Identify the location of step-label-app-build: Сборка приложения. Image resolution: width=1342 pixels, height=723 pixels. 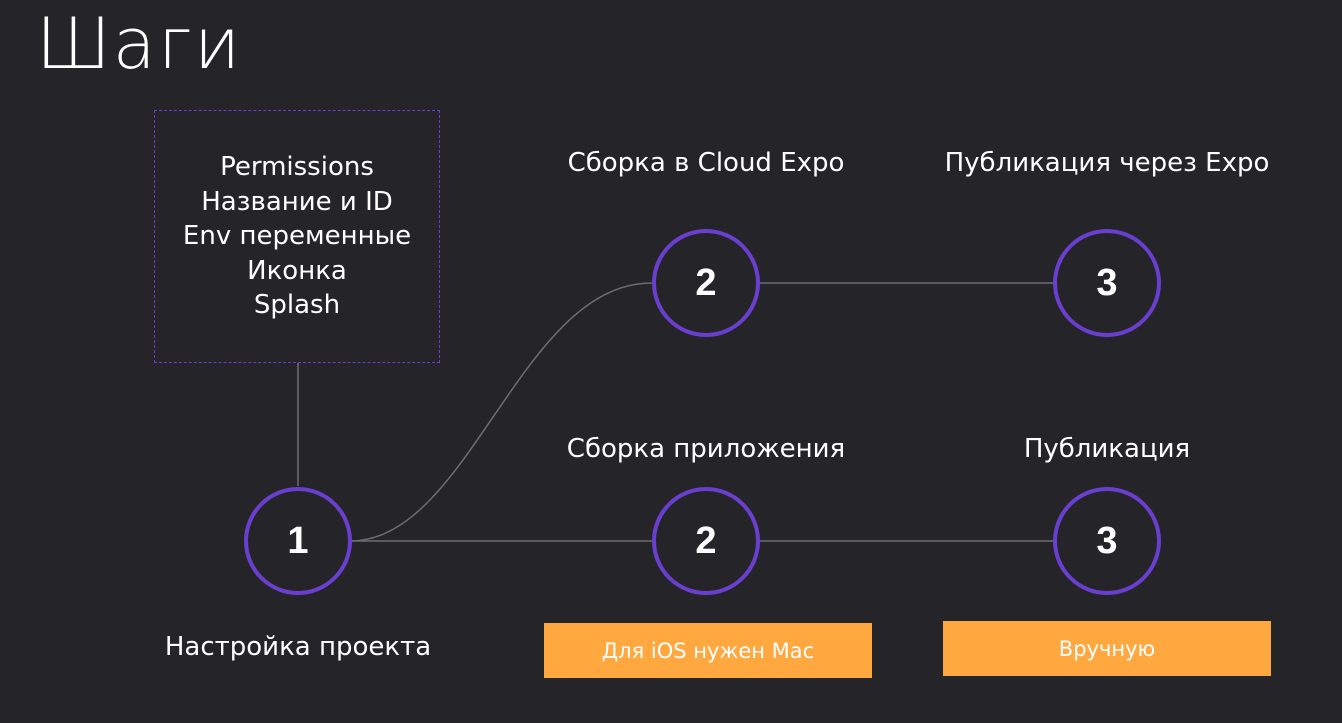
(706, 449).